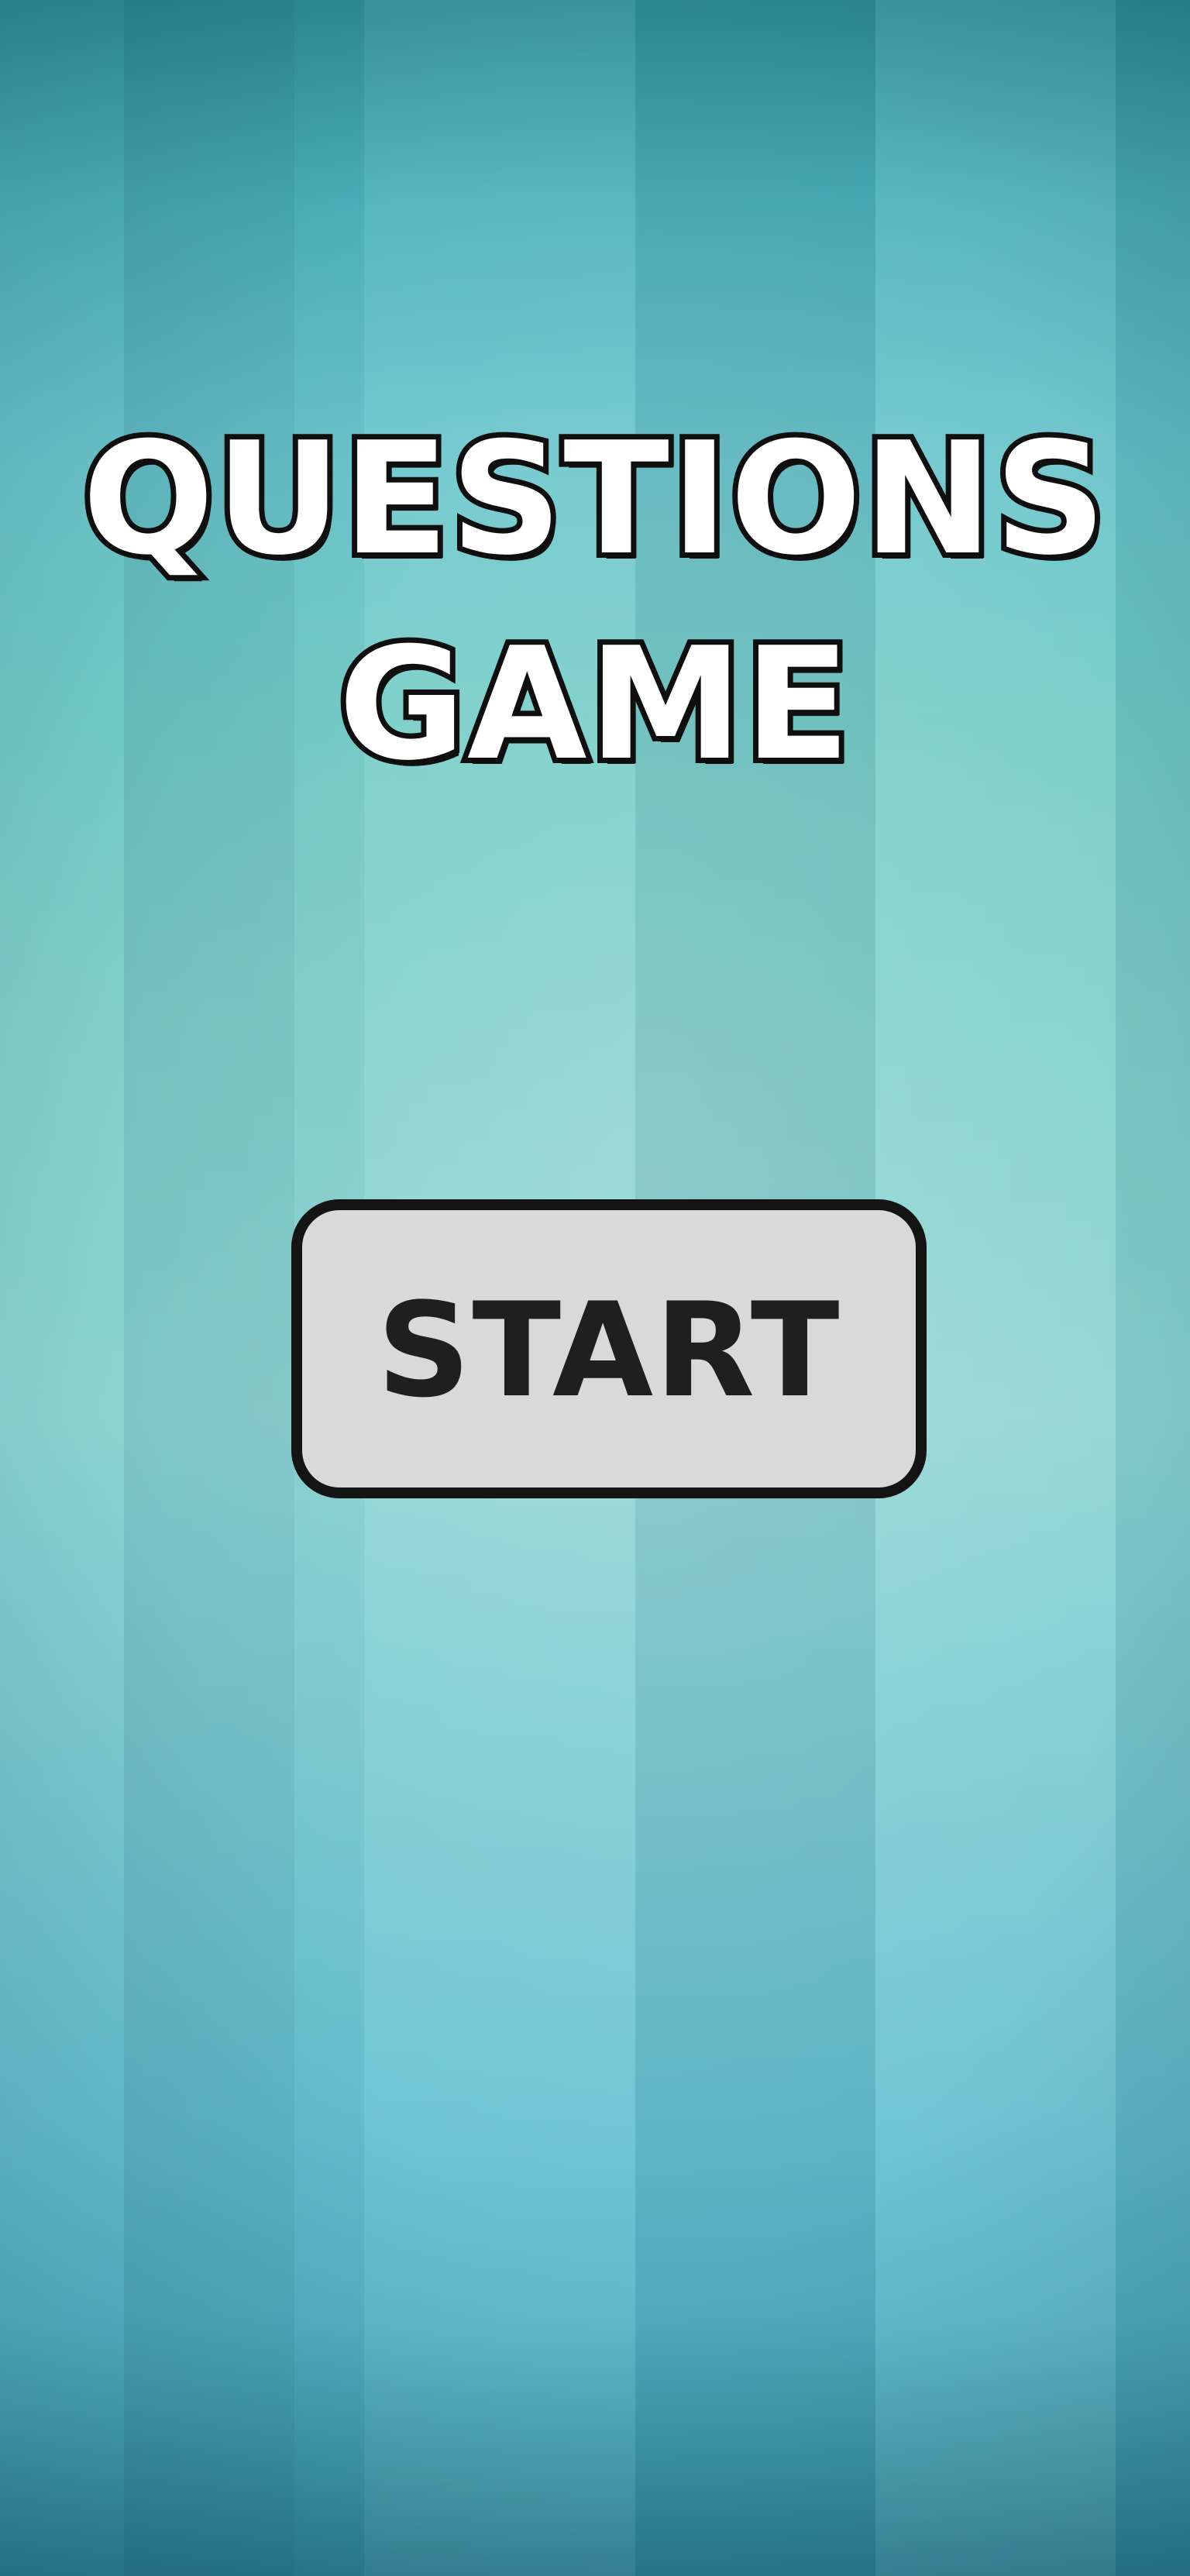 This screenshot has height=2576, width=1190. What do you see at coordinates (594, 499) in the screenshot?
I see `game-title-line-1: QUESTIONS` at bounding box center [594, 499].